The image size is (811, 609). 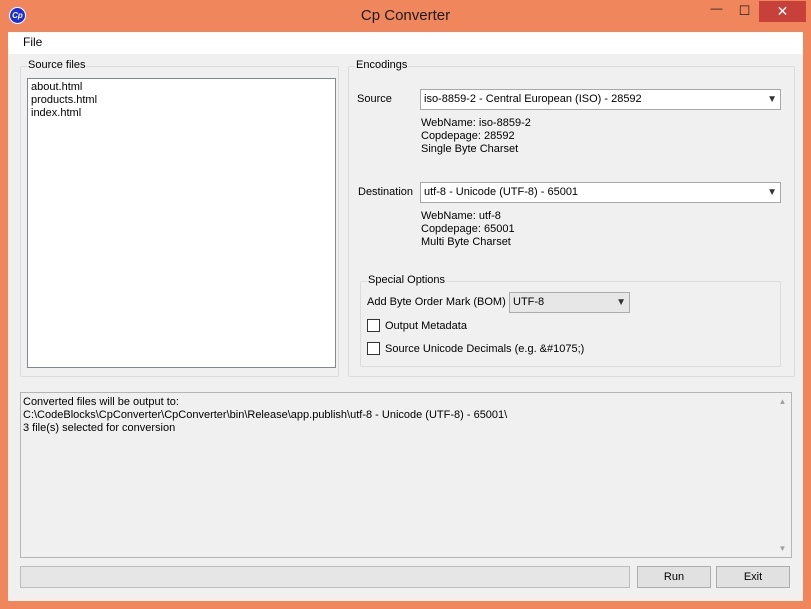 I want to click on run-button: Run, so click(x=674, y=577).